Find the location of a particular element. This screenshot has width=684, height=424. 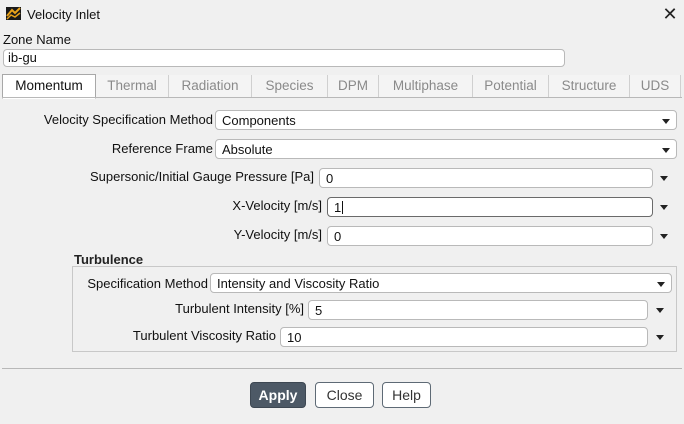

turbulence-spec-method-value: Intensity and Viscosity Ratio is located at coordinates (298, 283).